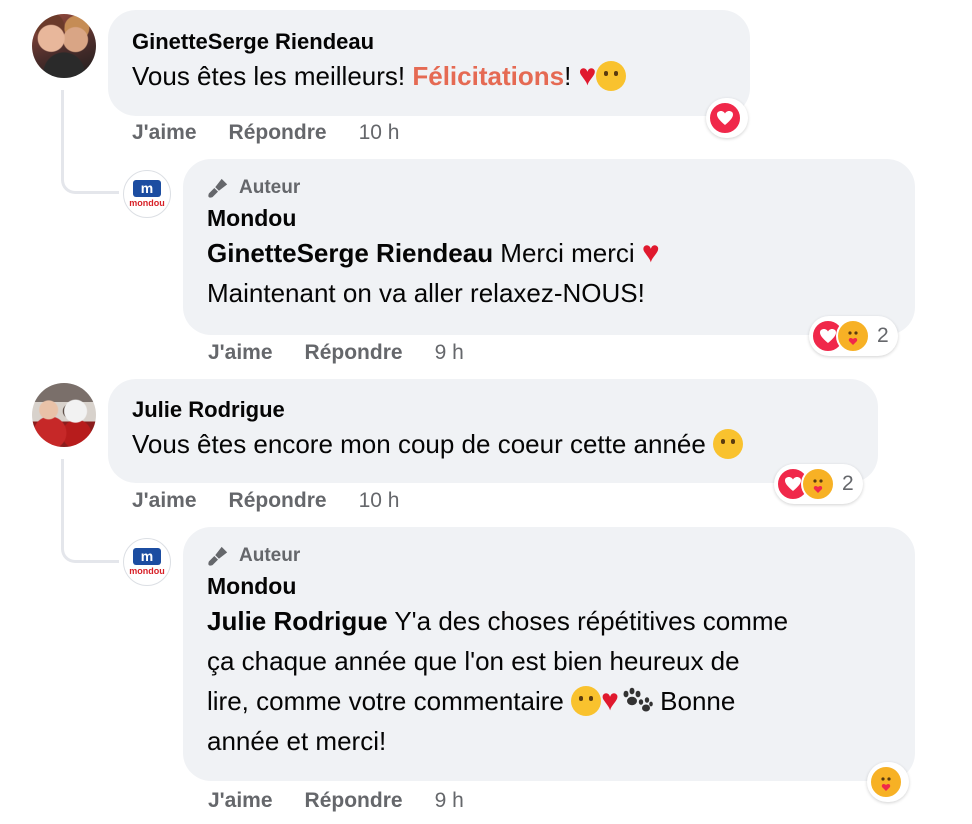 The height and width of the screenshot is (824, 972). What do you see at coordinates (297, 621) in the screenshot?
I see `mention-link: Julie Rodrigue` at bounding box center [297, 621].